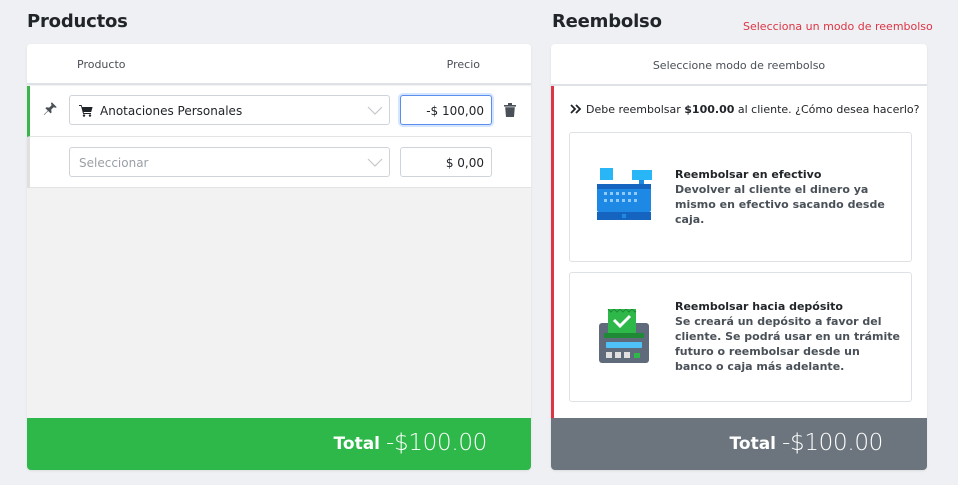 The height and width of the screenshot is (485, 958). I want to click on products-total-bar: Total -$100.00, so click(279, 444).